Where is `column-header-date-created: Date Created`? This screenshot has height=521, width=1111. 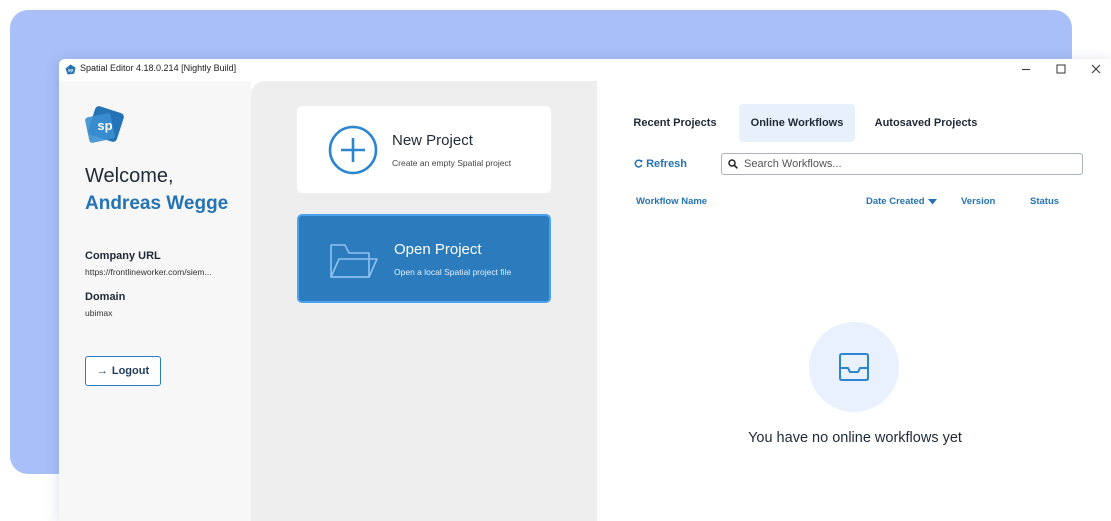 column-header-date-created: Date Created is located at coordinates (901, 201).